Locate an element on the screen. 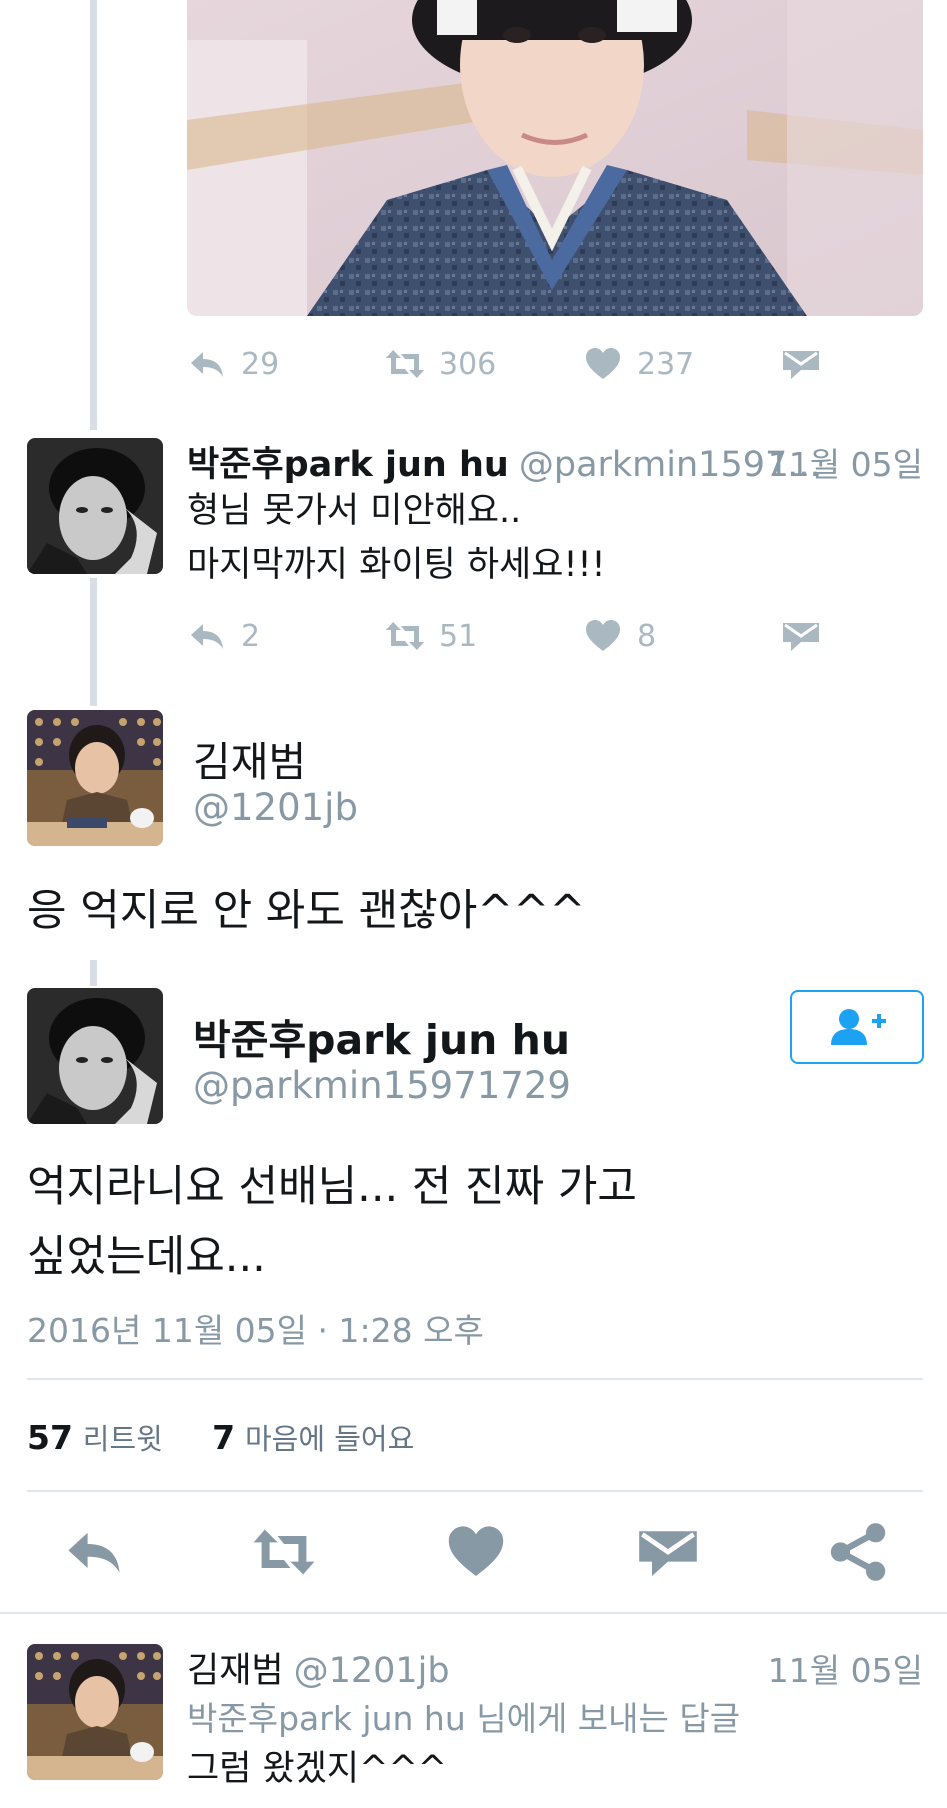  like-action: 8 is located at coordinates (619, 636).